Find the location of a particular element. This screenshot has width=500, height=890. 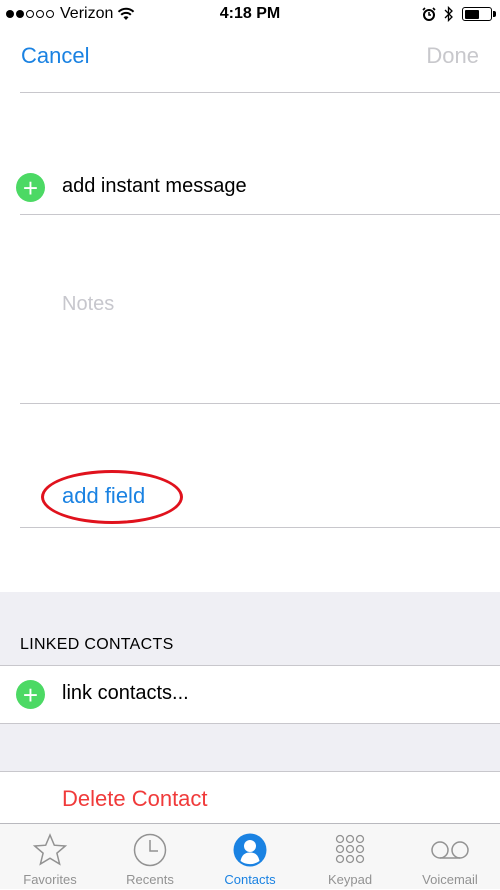

voicemail-icon is located at coordinates (450, 850).